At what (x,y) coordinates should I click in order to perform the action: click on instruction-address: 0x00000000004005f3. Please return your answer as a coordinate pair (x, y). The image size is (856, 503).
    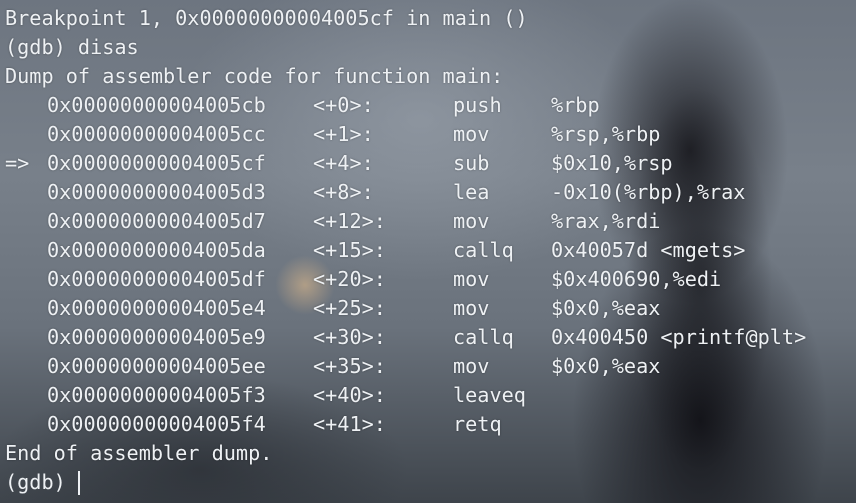
    Looking at the image, I should click on (156, 395).